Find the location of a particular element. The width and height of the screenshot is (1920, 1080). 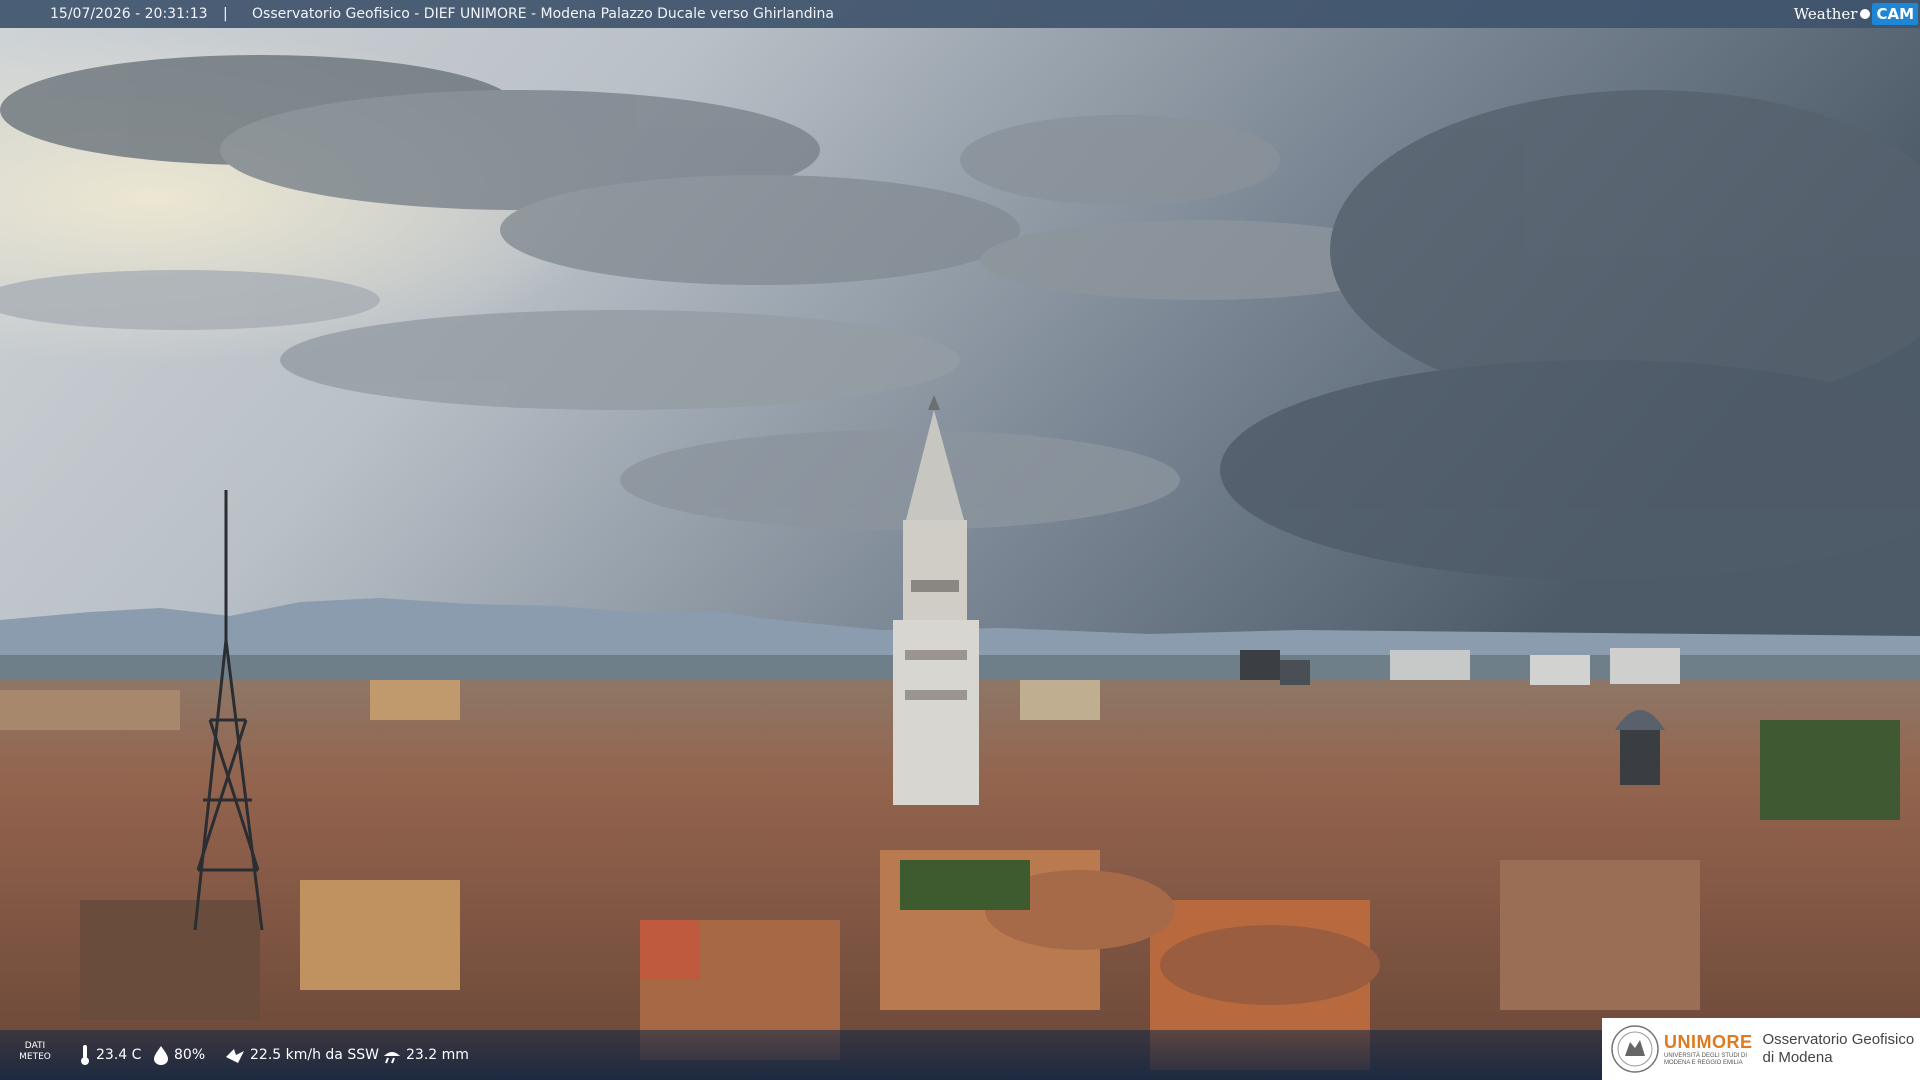

humidity-drop-icon is located at coordinates (161, 1055).